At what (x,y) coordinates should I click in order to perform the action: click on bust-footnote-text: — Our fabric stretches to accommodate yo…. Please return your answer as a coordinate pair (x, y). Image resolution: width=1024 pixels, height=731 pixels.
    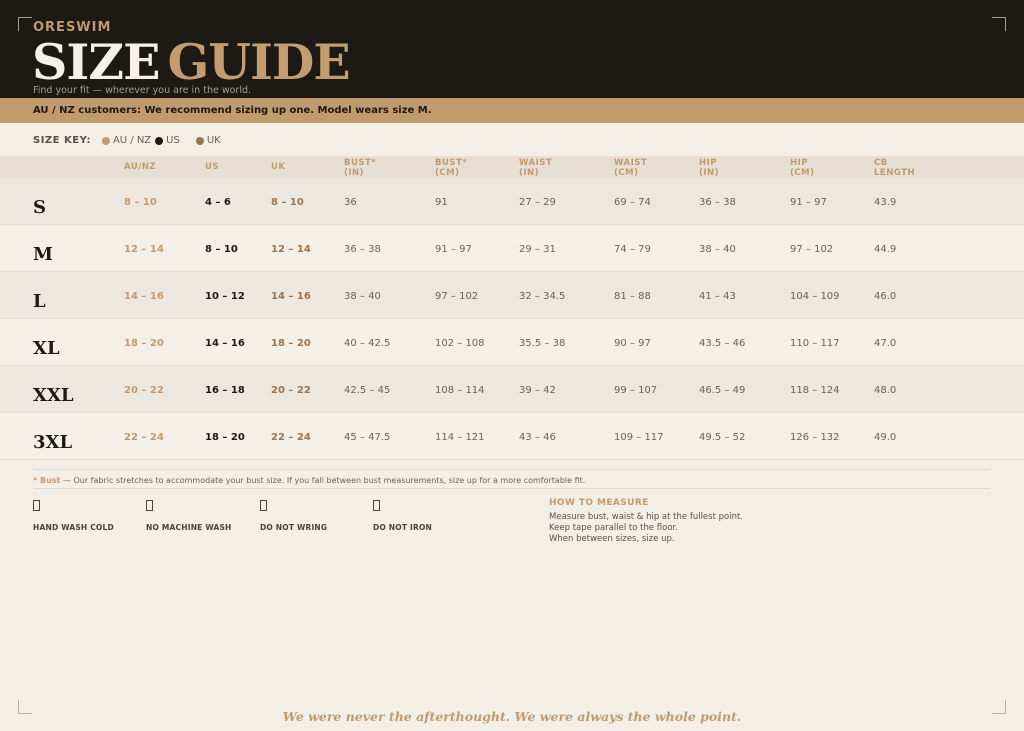
    Looking at the image, I should click on (323, 480).